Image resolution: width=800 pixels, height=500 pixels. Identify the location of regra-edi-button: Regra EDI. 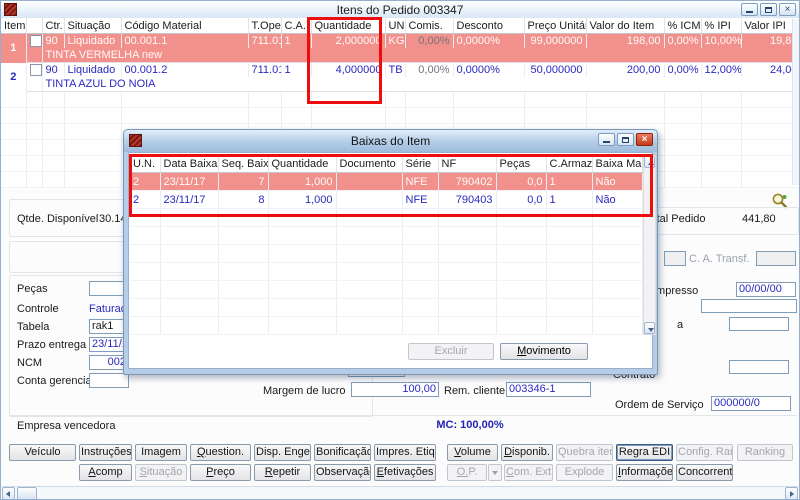
(644, 452).